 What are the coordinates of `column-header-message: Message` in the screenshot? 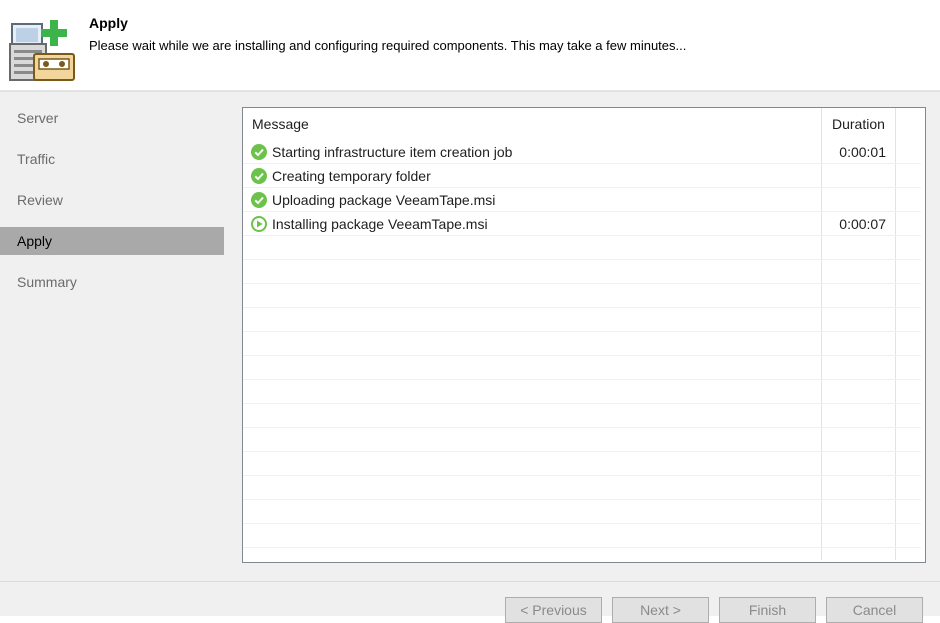 It's located at (280, 123).